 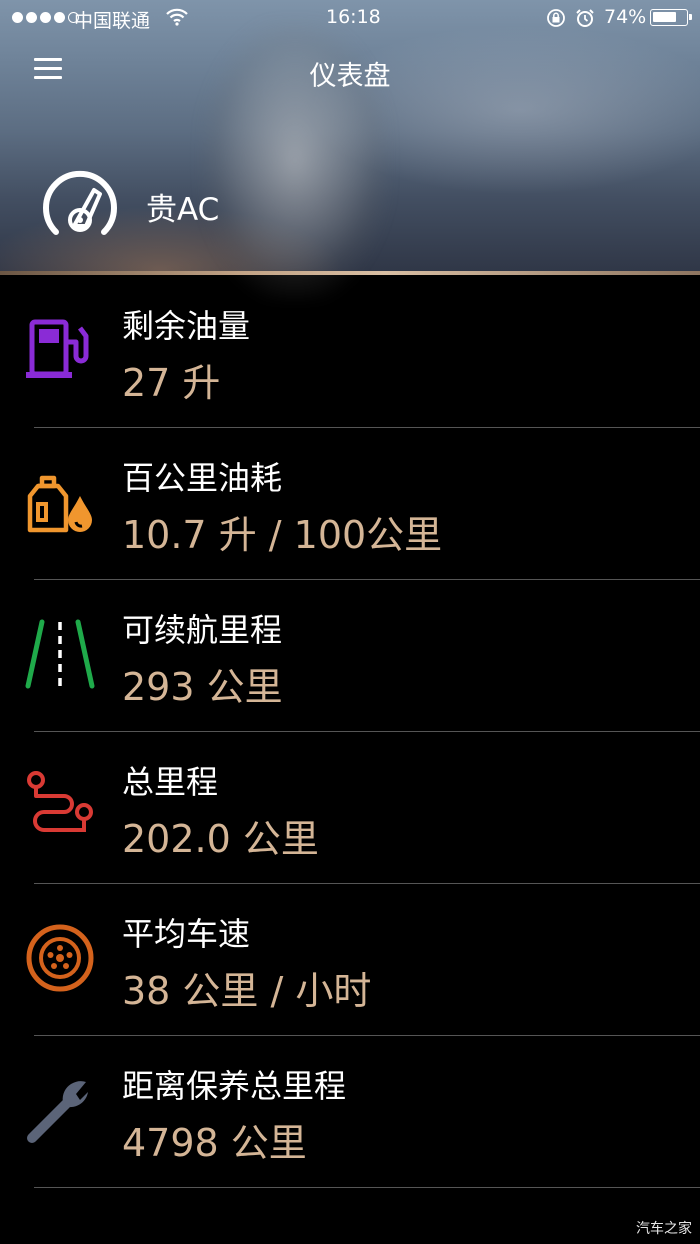 What do you see at coordinates (45, 17) in the screenshot?
I see `signal-strength-icon` at bounding box center [45, 17].